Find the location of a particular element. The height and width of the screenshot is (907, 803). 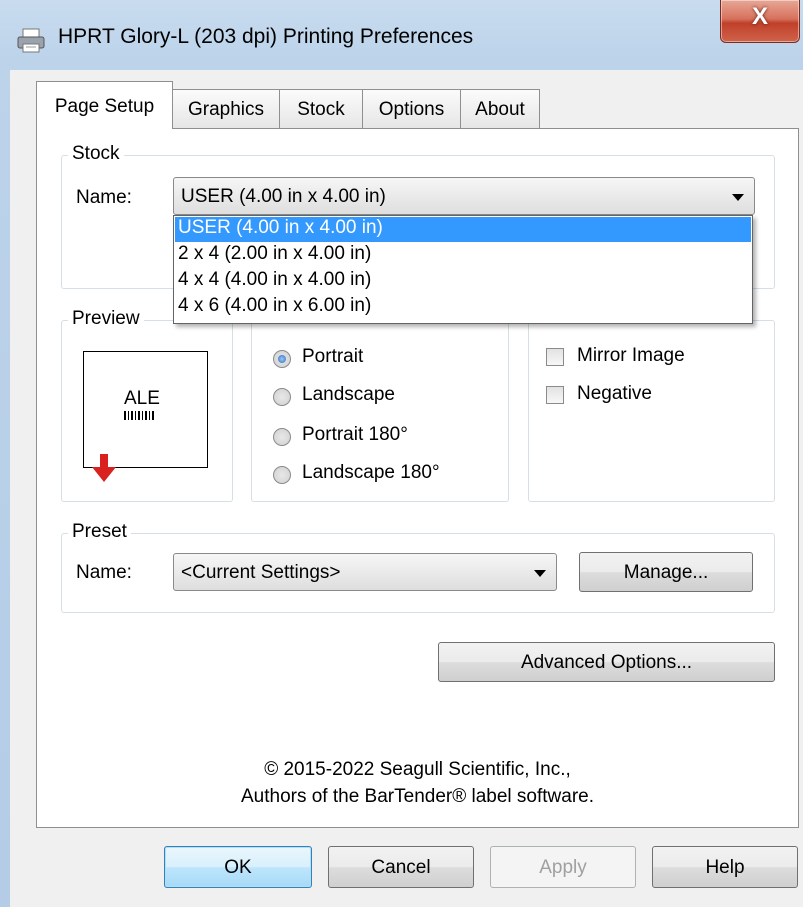

feed-direction-arrow-icon is located at coordinates (104, 468).